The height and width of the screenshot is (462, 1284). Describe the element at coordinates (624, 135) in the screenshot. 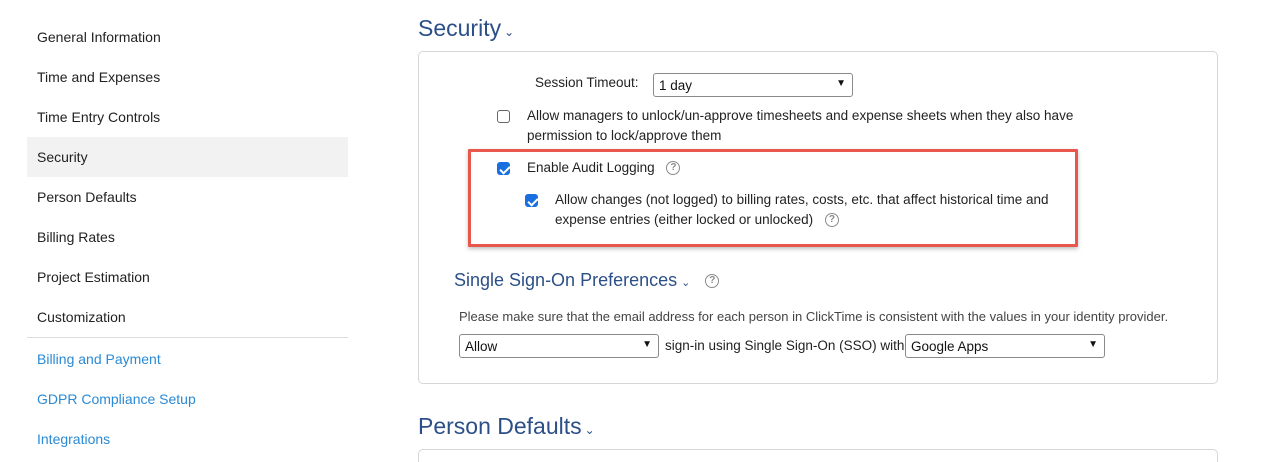

I see `allow-managers-unlock-line2: permission to lock/approve them` at that location.